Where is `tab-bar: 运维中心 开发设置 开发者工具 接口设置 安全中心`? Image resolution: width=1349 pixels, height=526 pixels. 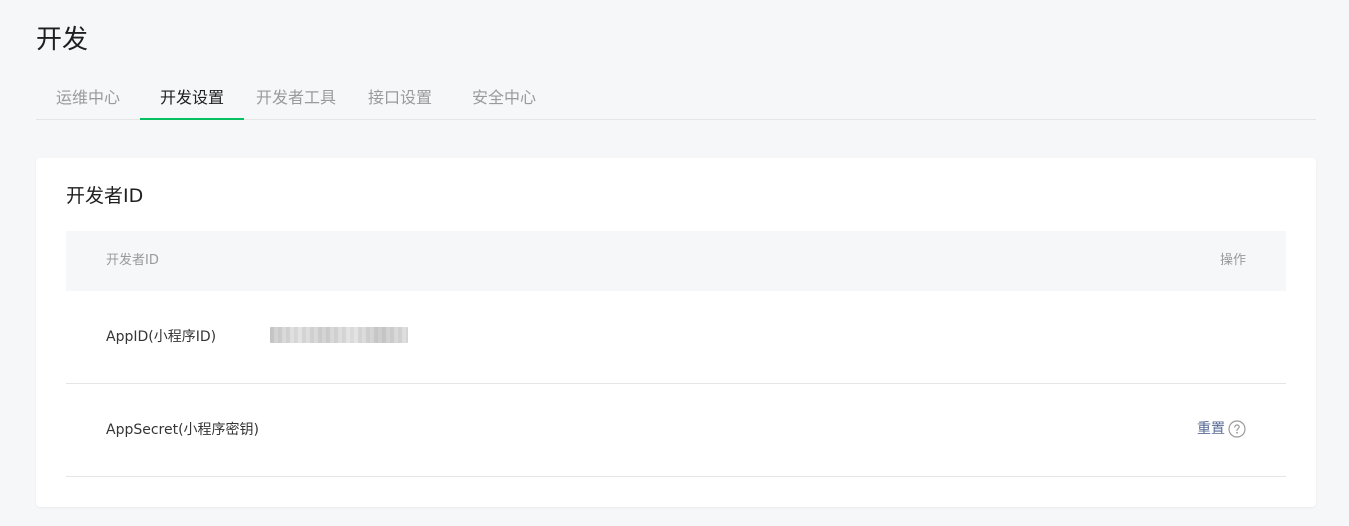
tab-bar: 运维中心 开发设置 开发者工具 接口设置 安全中心 is located at coordinates (676, 99).